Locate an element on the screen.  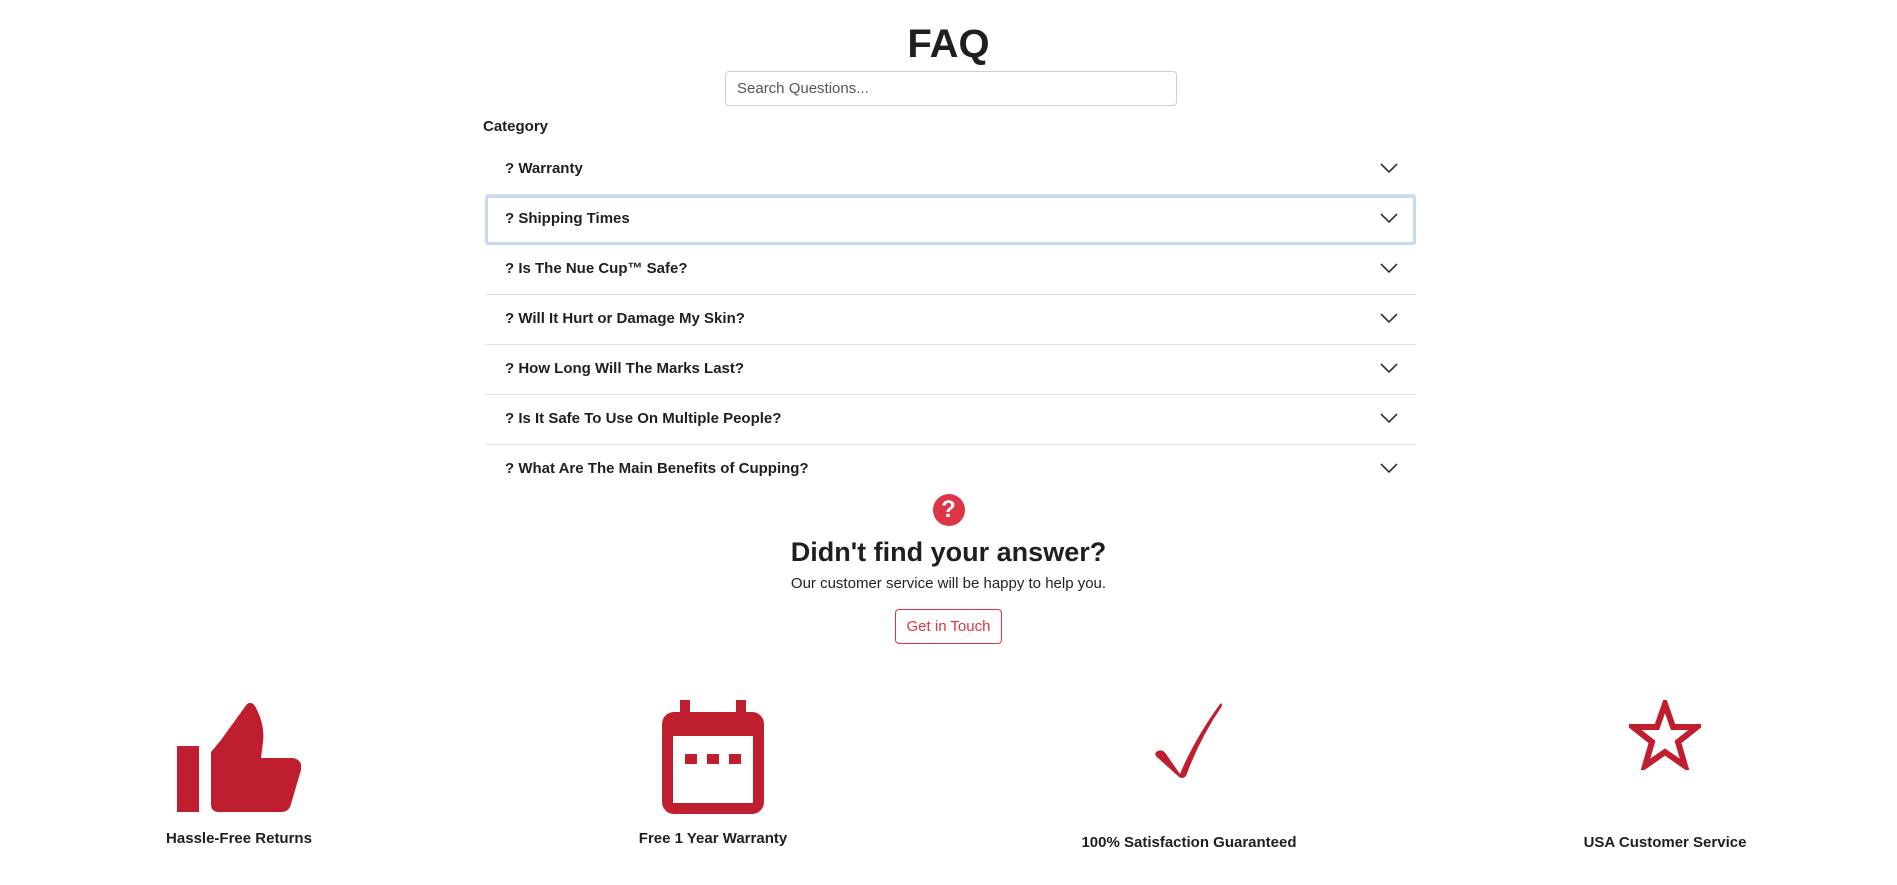
faq-item-warranty: ? Warranty is located at coordinates (950, 170).